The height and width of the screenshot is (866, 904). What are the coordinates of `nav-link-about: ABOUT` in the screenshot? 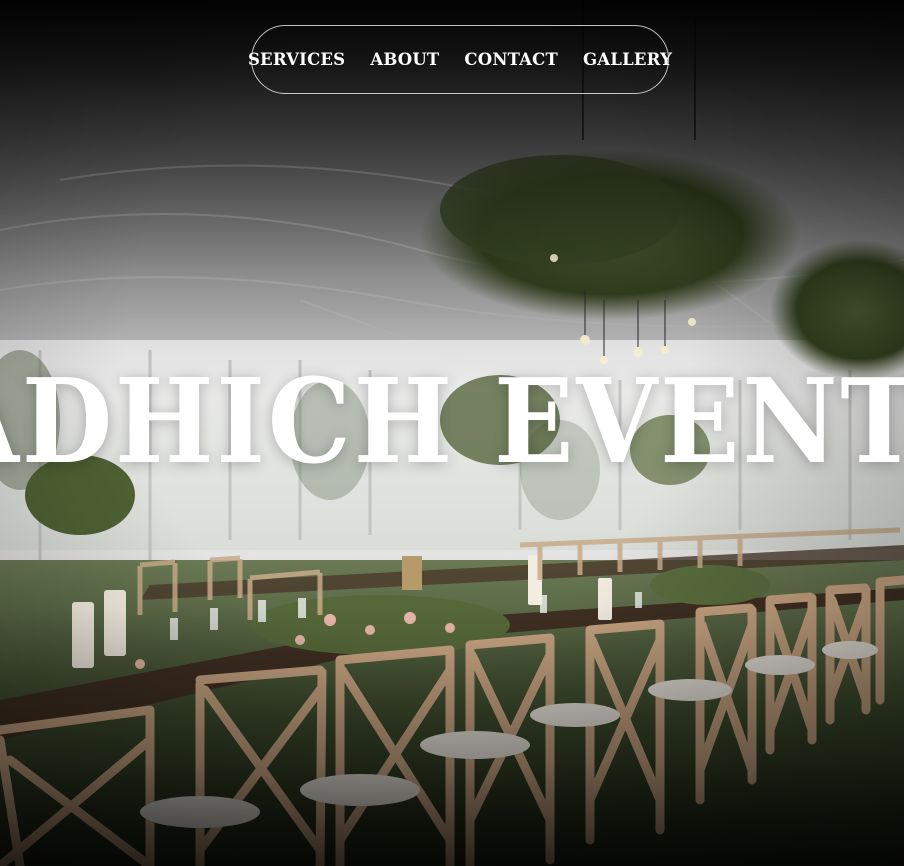 It's located at (404, 59).